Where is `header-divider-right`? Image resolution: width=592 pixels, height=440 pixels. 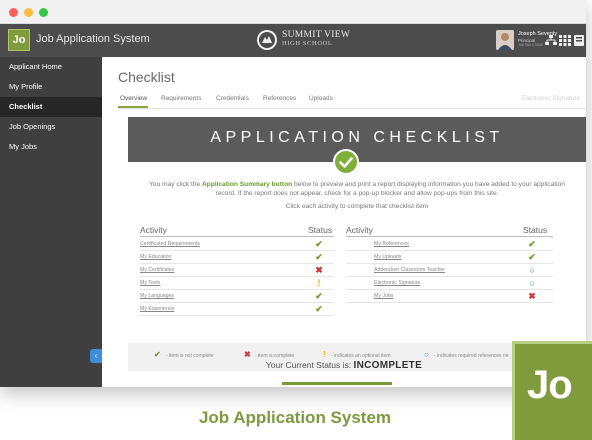 header-divider-right is located at coordinates (449, 236).